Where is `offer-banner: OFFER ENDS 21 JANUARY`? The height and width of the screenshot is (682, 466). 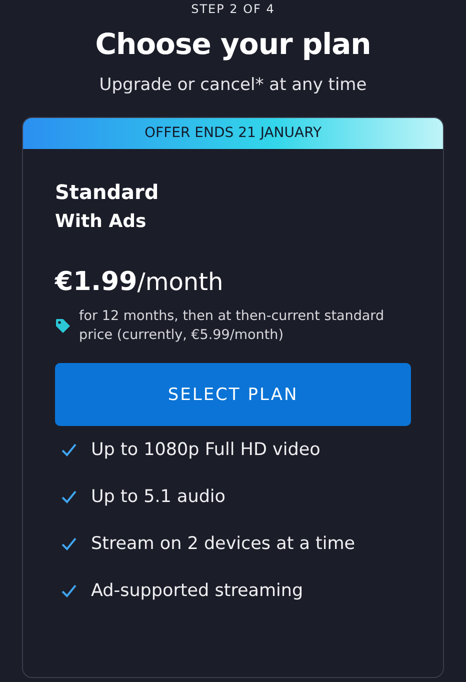
offer-banner: OFFER ENDS 21 JANUARY is located at coordinates (233, 133).